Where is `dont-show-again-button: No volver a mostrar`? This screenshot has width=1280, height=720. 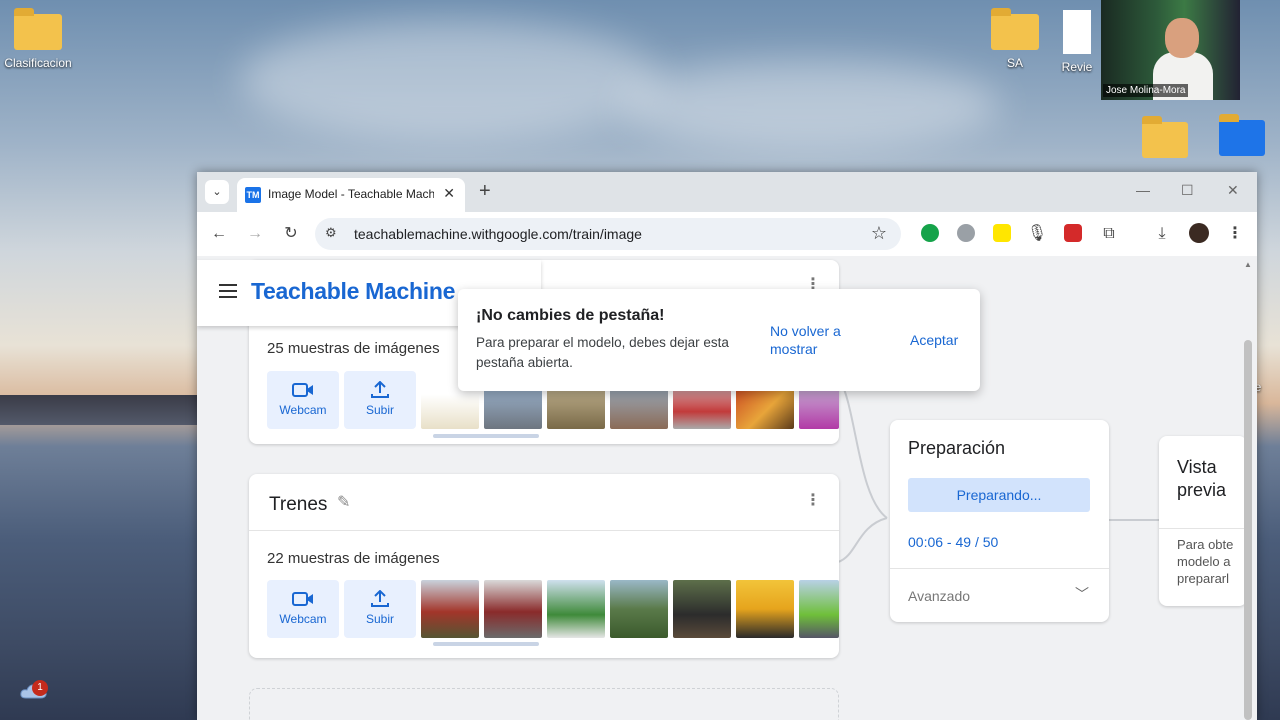 dont-show-again-button: No volver a mostrar is located at coordinates (825, 340).